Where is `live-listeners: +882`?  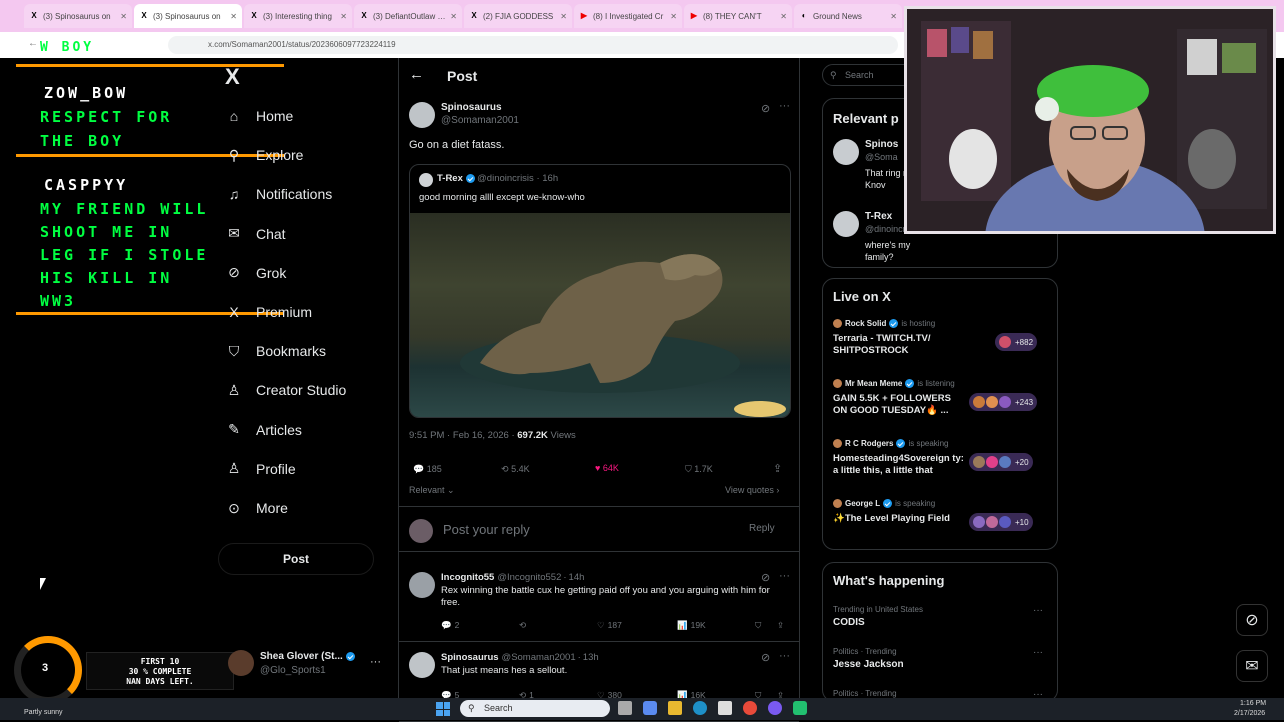
live-listeners: +882 is located at coordinates (1016, 342).